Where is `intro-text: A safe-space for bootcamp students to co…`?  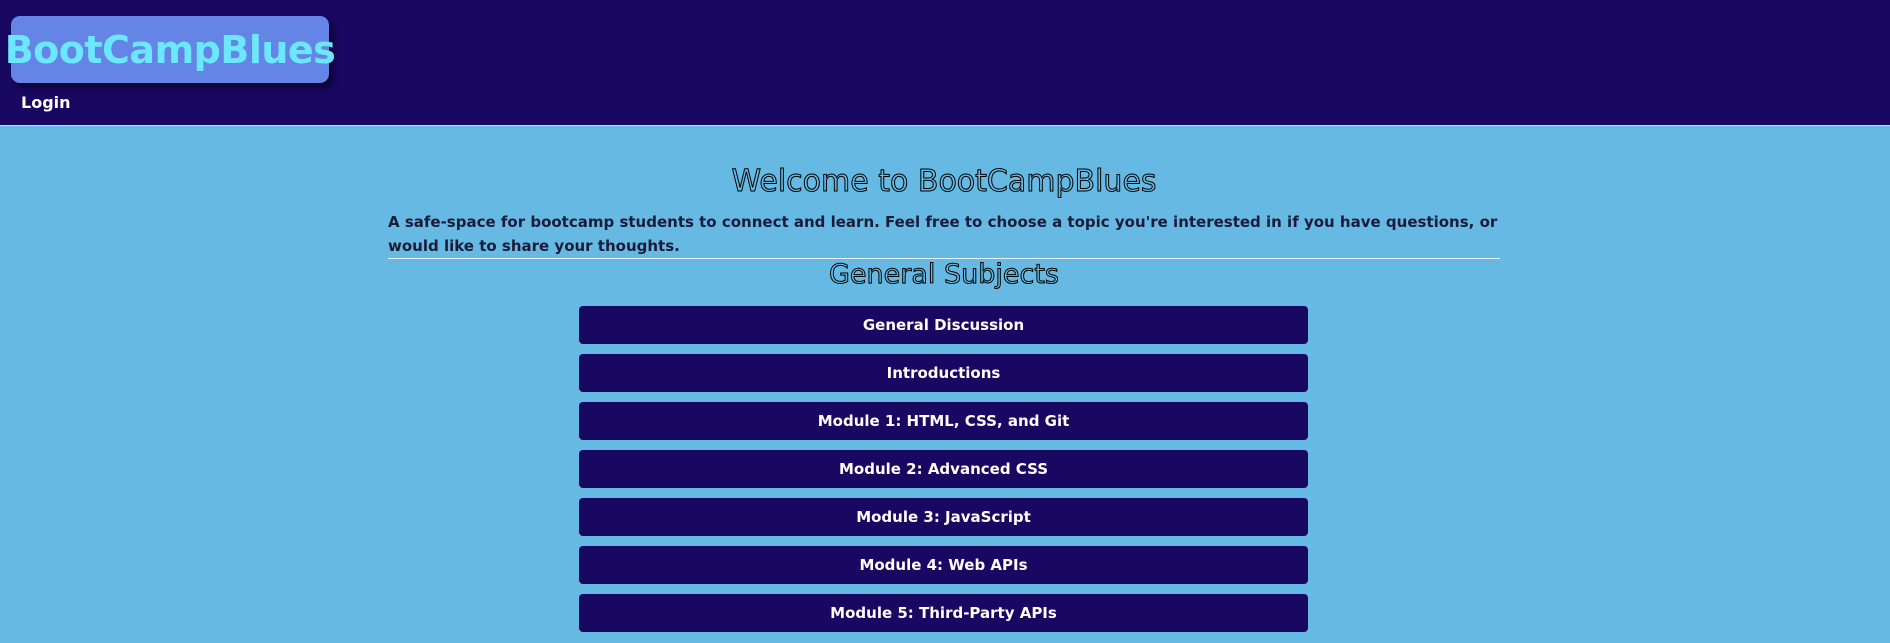 intro-text: A safe-space for bootcamp students to co… is located at coordinates (943, 234).